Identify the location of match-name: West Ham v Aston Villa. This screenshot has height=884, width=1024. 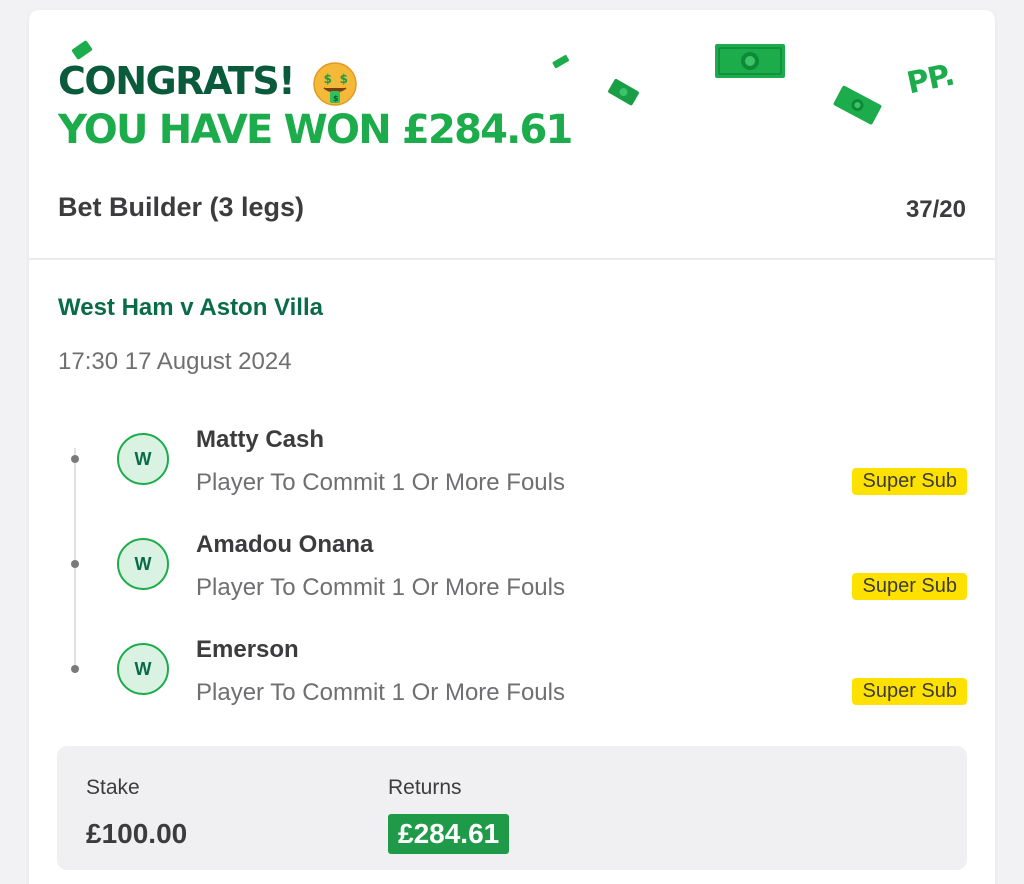
(190, 308).